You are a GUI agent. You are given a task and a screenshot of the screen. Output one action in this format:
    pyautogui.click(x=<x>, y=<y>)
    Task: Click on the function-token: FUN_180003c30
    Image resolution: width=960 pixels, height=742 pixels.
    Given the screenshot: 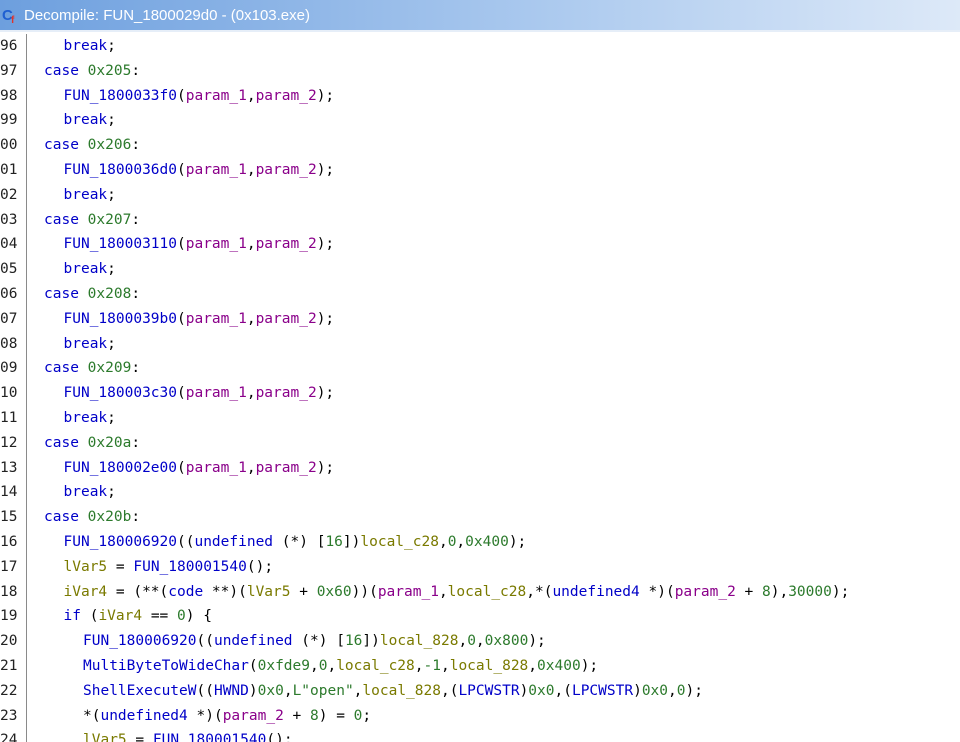 What is the action you would take?
    pyautogui.click(x=121, y=393)
    